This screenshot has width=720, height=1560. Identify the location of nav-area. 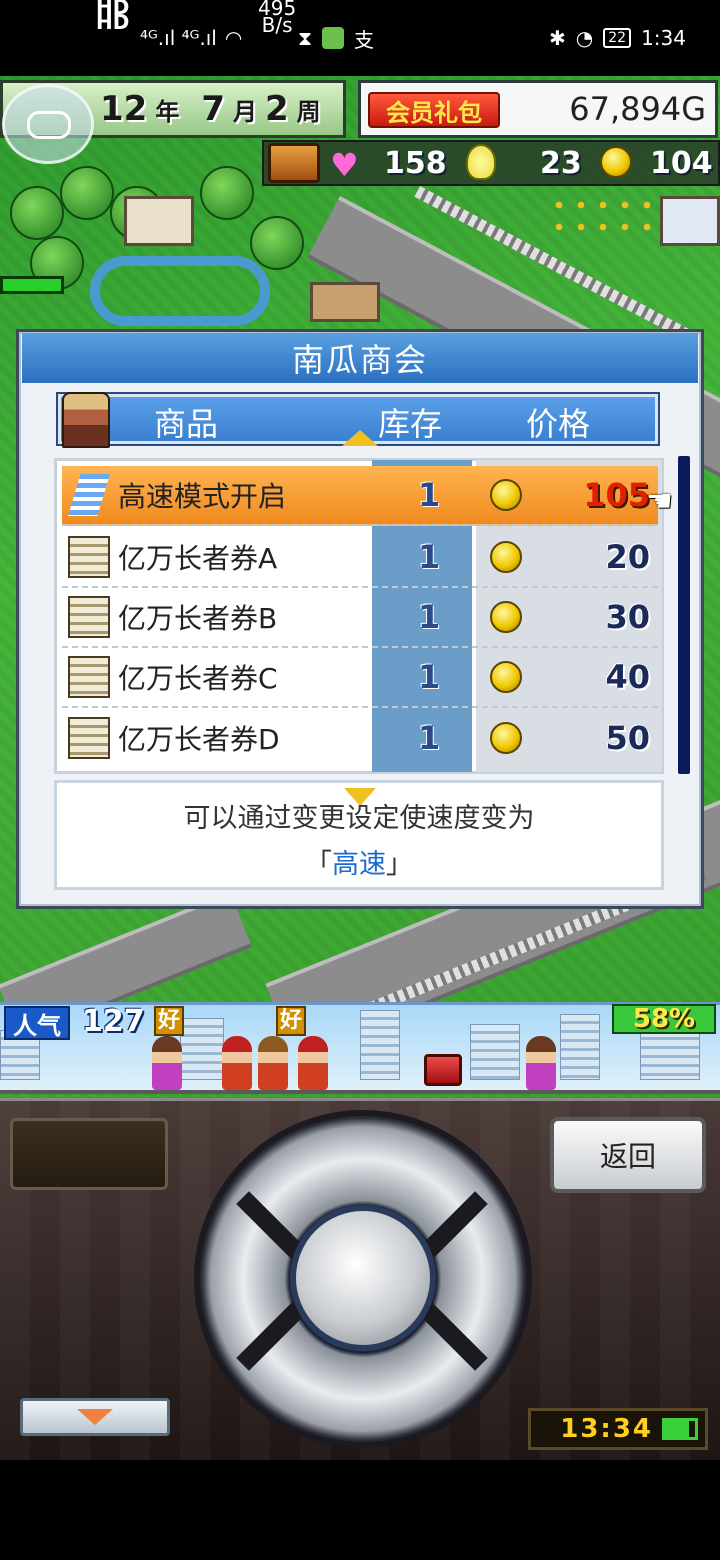
(360, 1510).